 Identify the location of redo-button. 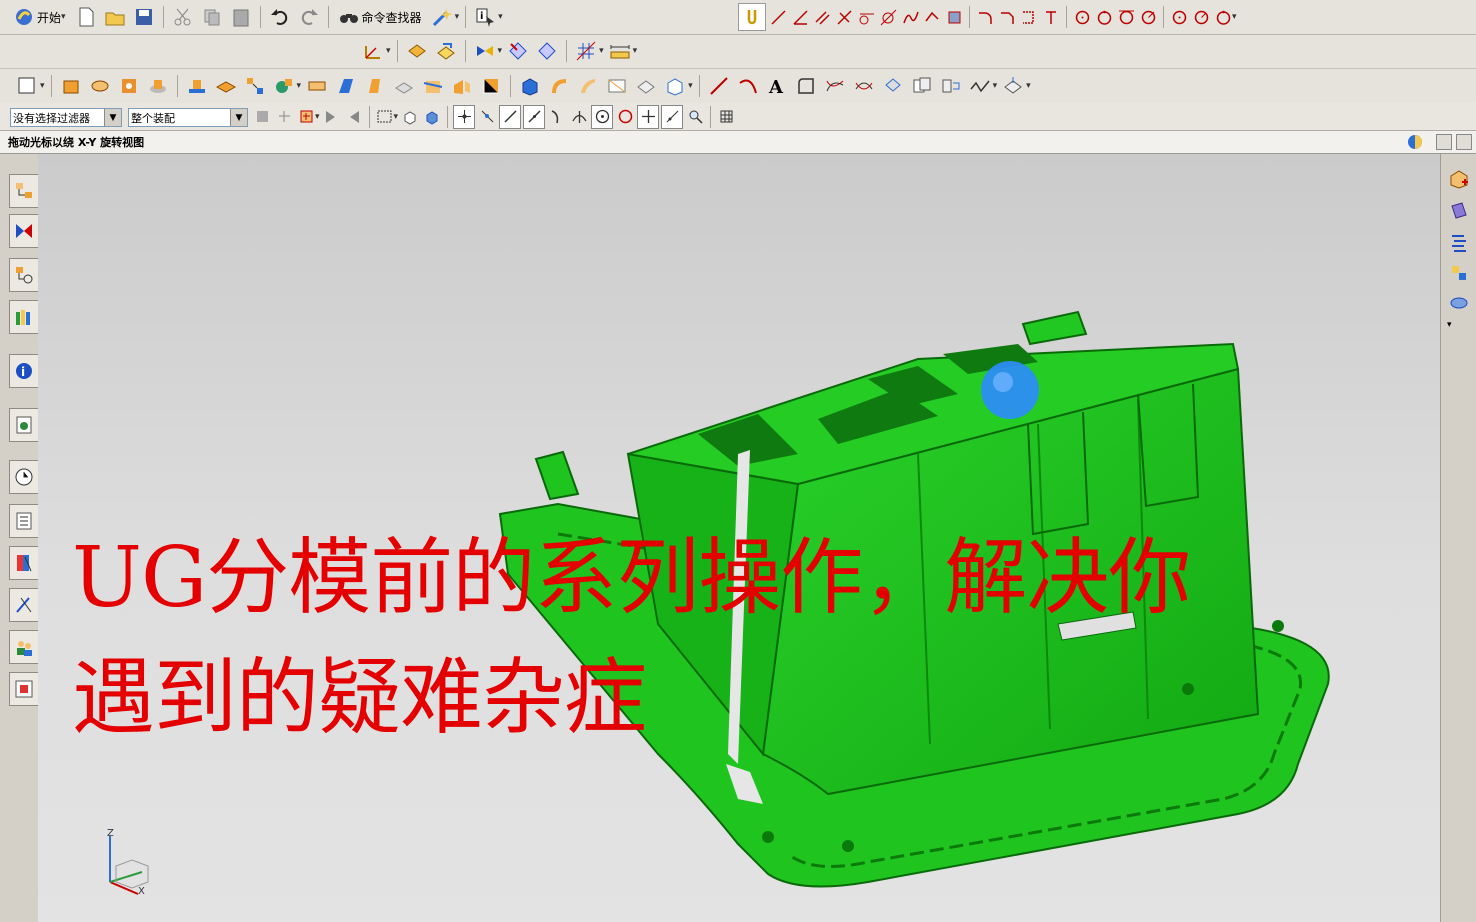
(309, 17).